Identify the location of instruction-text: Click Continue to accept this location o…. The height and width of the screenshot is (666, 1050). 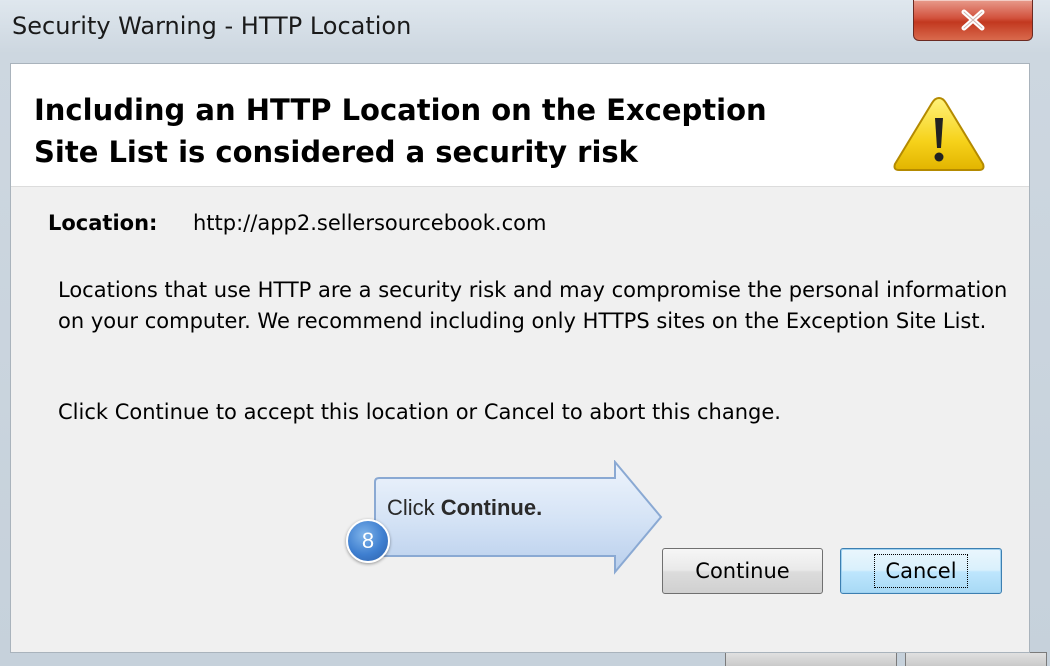
(419, 412).